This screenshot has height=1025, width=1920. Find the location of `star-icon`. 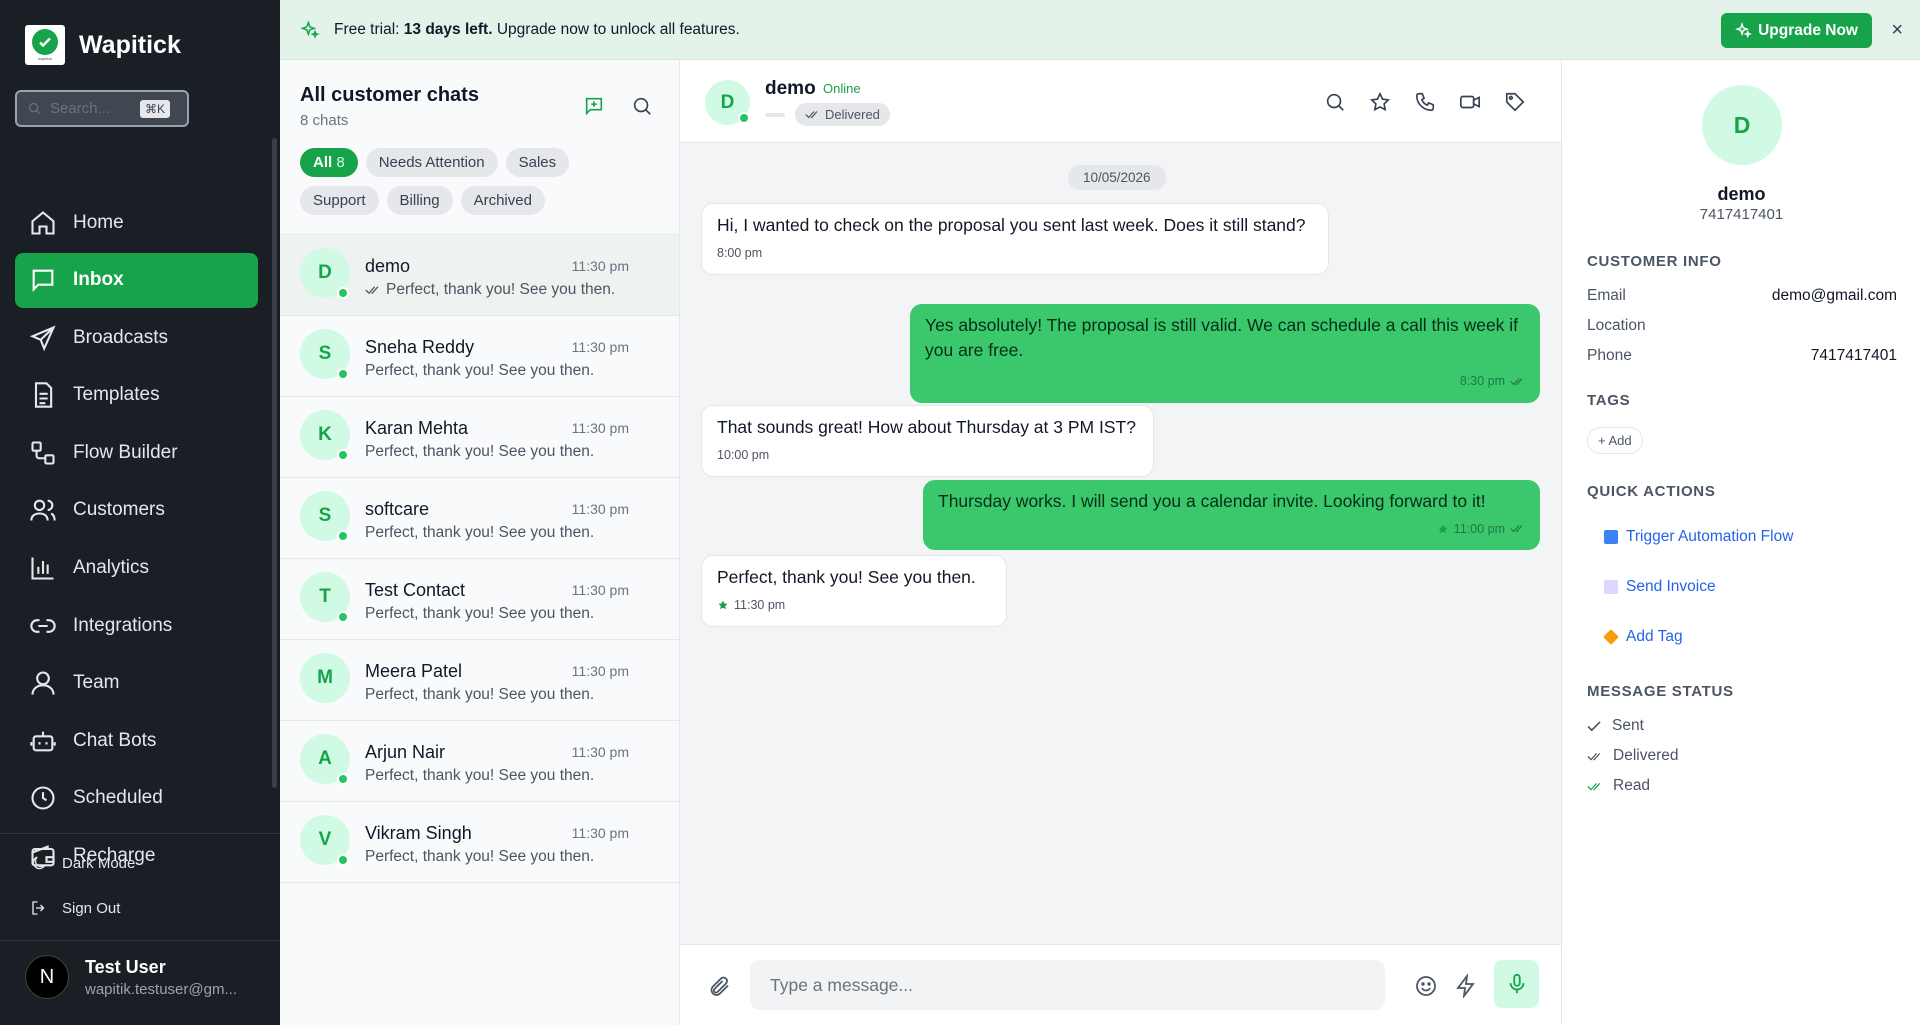

star-icon is located at coordinates (1380, 102).